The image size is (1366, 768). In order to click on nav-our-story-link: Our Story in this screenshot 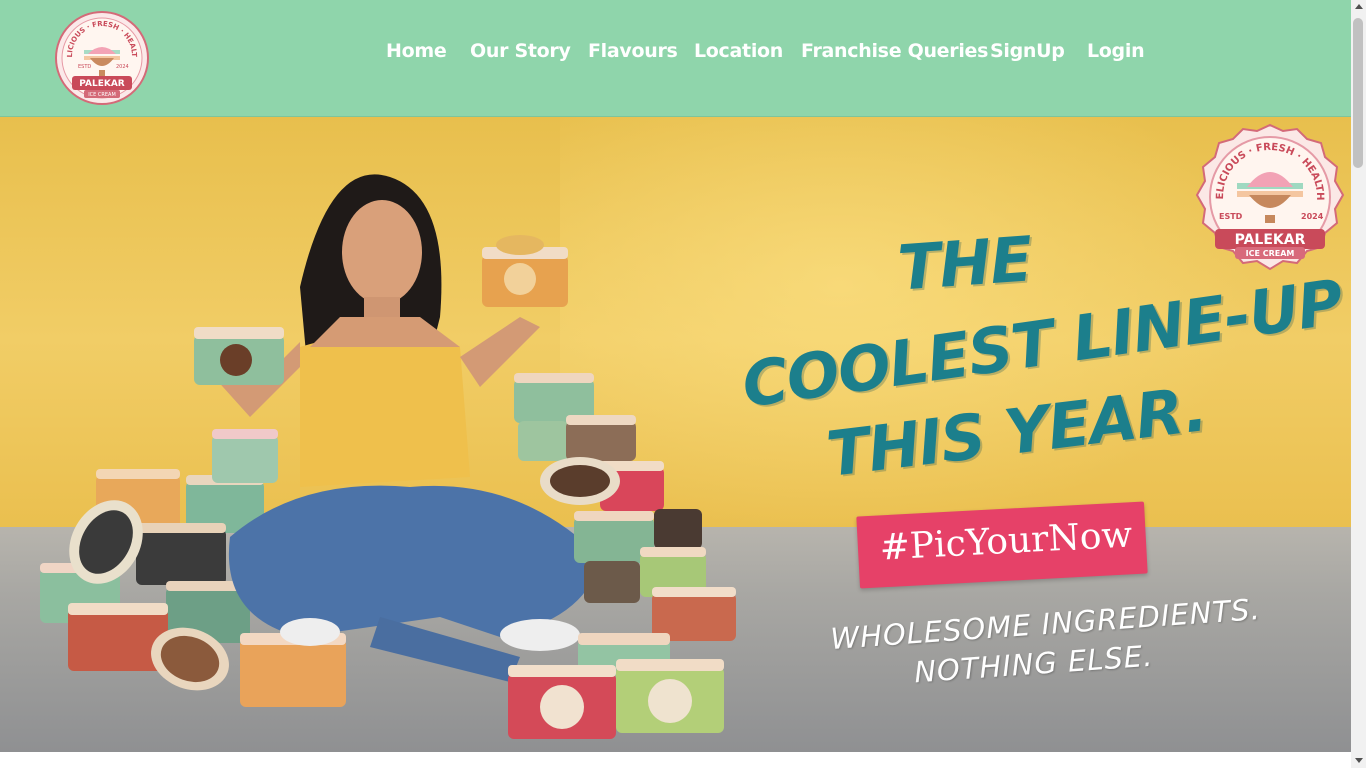, I will do `click(520, 51)`.